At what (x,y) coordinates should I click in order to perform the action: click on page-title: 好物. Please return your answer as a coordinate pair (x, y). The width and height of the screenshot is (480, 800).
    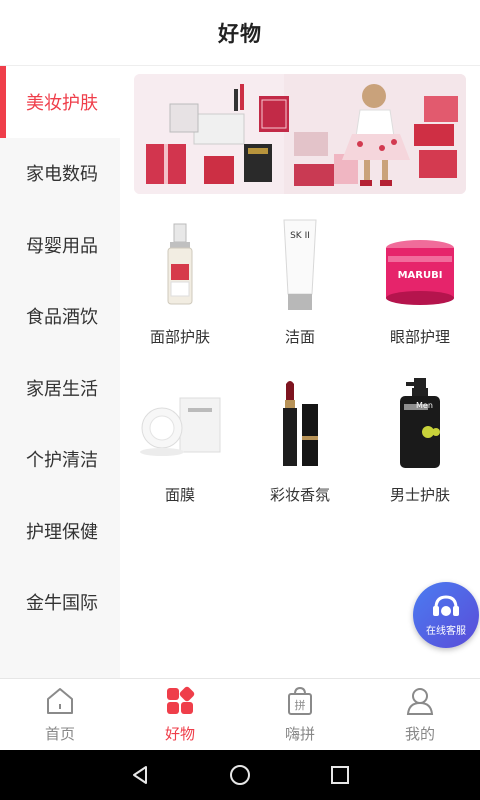
    Looking at the image, I should click on (240, 33).